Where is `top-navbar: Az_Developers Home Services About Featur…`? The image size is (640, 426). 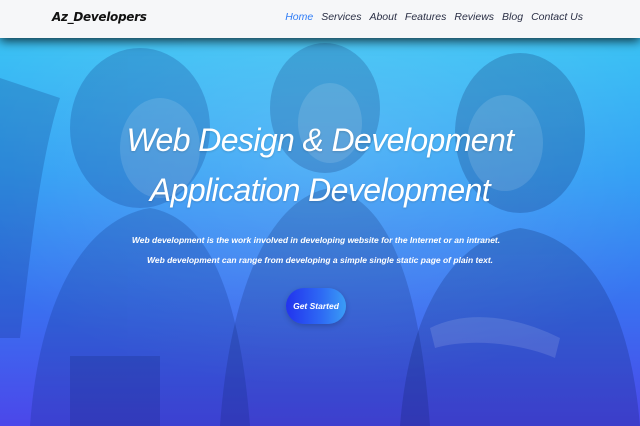 top-navbar: Az_Developers Home Services About Featur… is located at coordinates (320, 19).